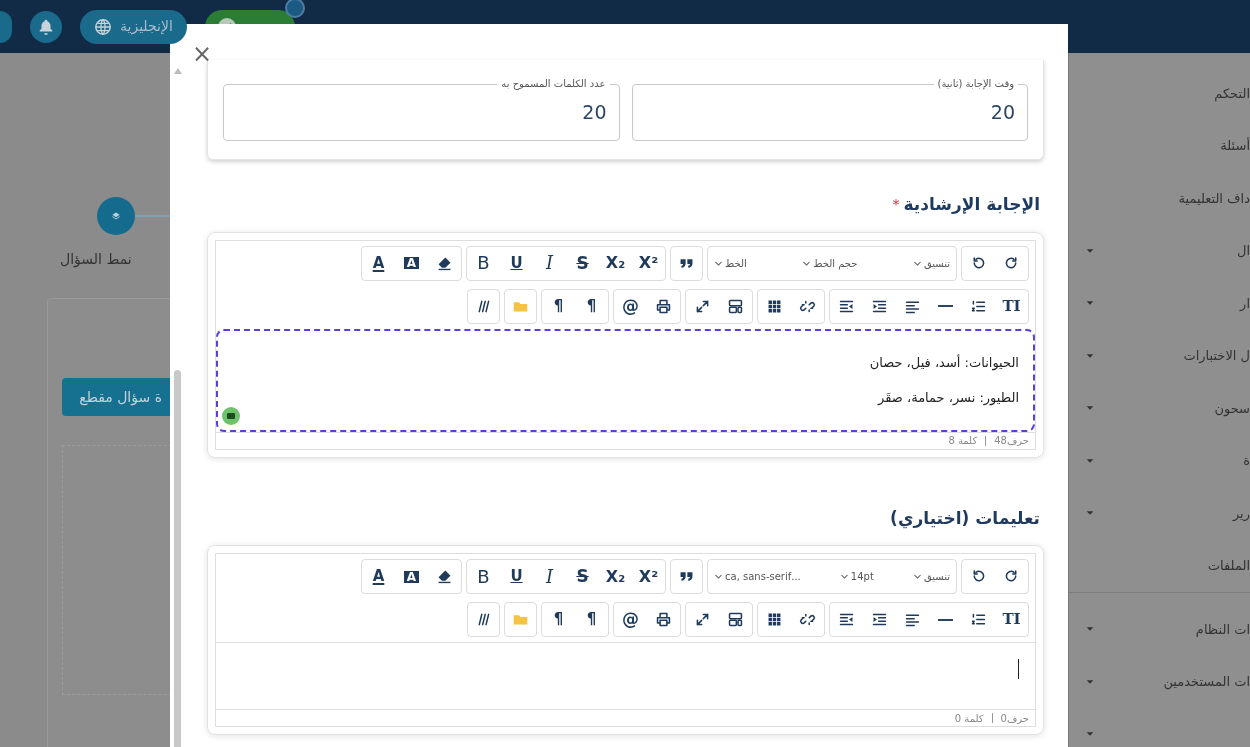  I want to click on character-count: حرف48, so click(1011, 441).